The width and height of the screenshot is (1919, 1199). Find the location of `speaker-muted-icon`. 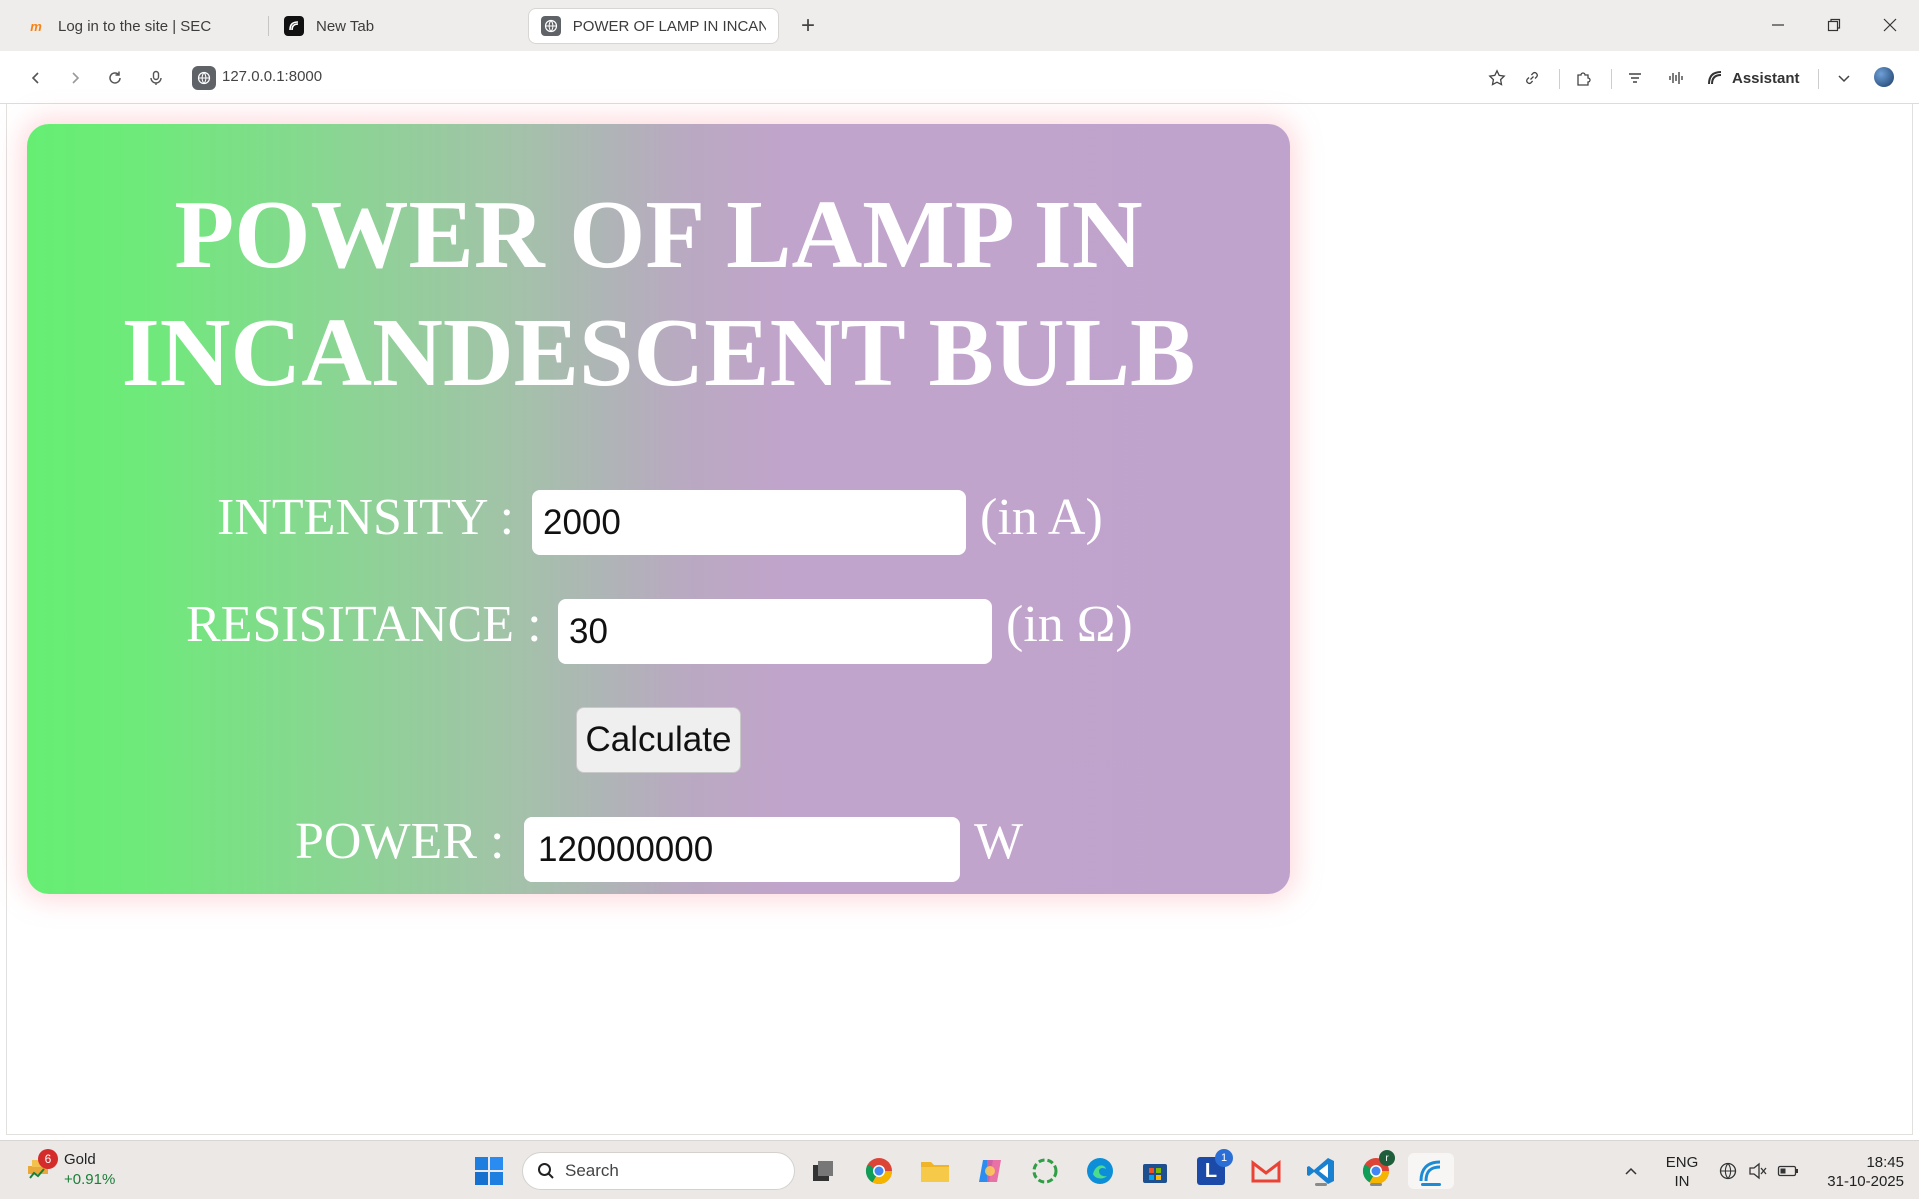

speaker-muted-icon is located at coordinates (1758, 1171).